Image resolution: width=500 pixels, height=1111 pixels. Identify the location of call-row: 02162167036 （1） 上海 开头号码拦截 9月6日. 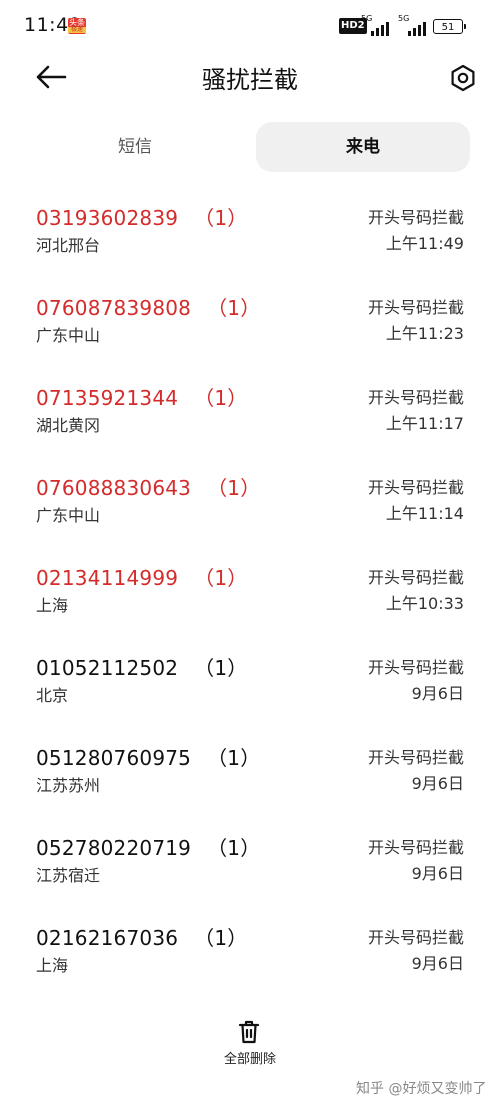
(250, 955).